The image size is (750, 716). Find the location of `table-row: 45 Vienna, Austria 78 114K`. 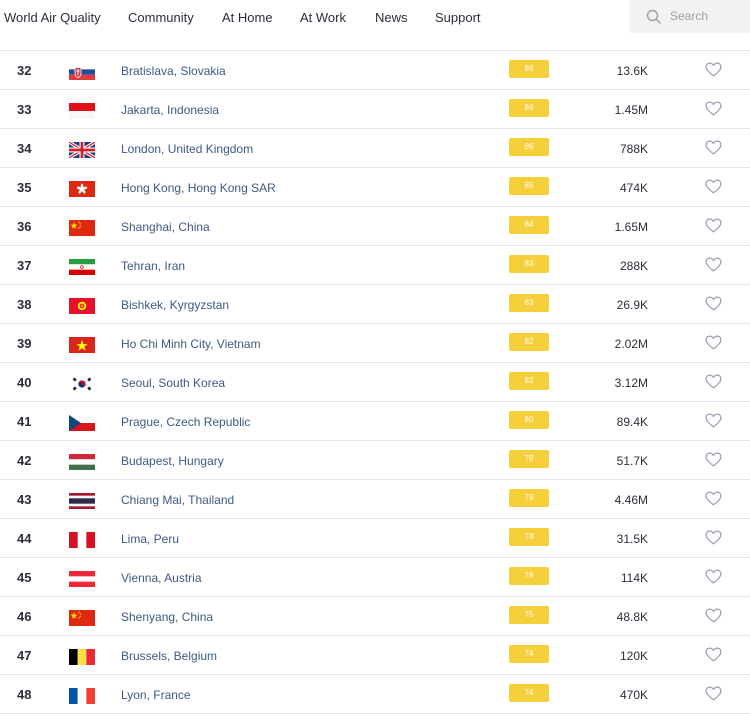

table-row: 45 Vienna, Austria 78 114K is located at coordinates (375, 576).